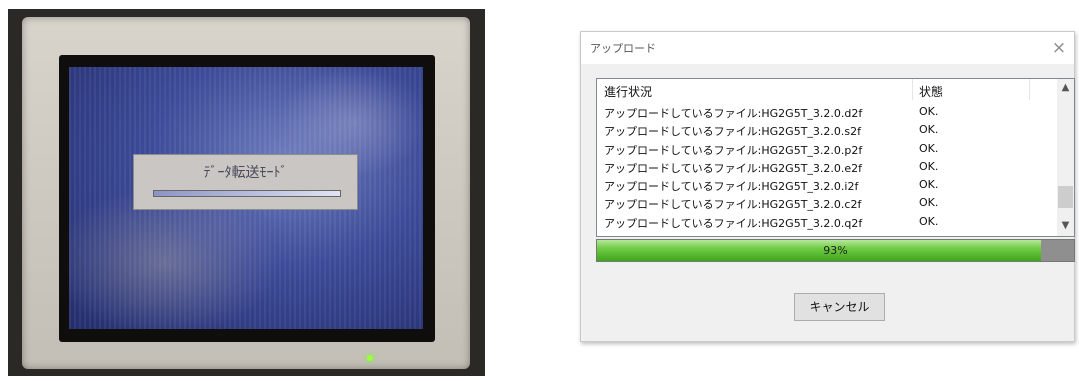  I want to click on column-header-progress: 進行状況, so click(628, 91).